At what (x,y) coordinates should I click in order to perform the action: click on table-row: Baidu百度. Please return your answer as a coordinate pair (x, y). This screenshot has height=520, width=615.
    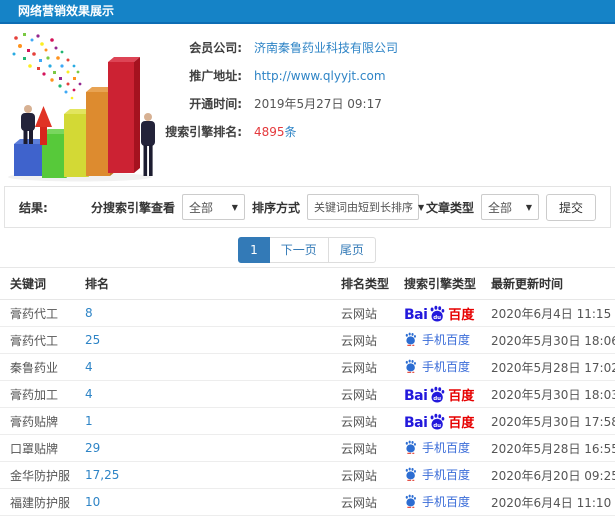
    Looking at the image, I should click on (307, 517).